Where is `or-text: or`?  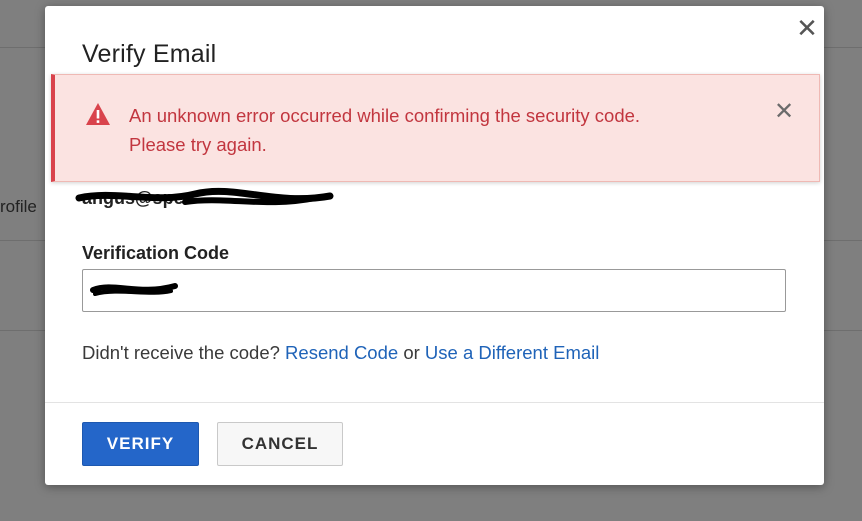 or-text: or is located at coordinates (411, 352).